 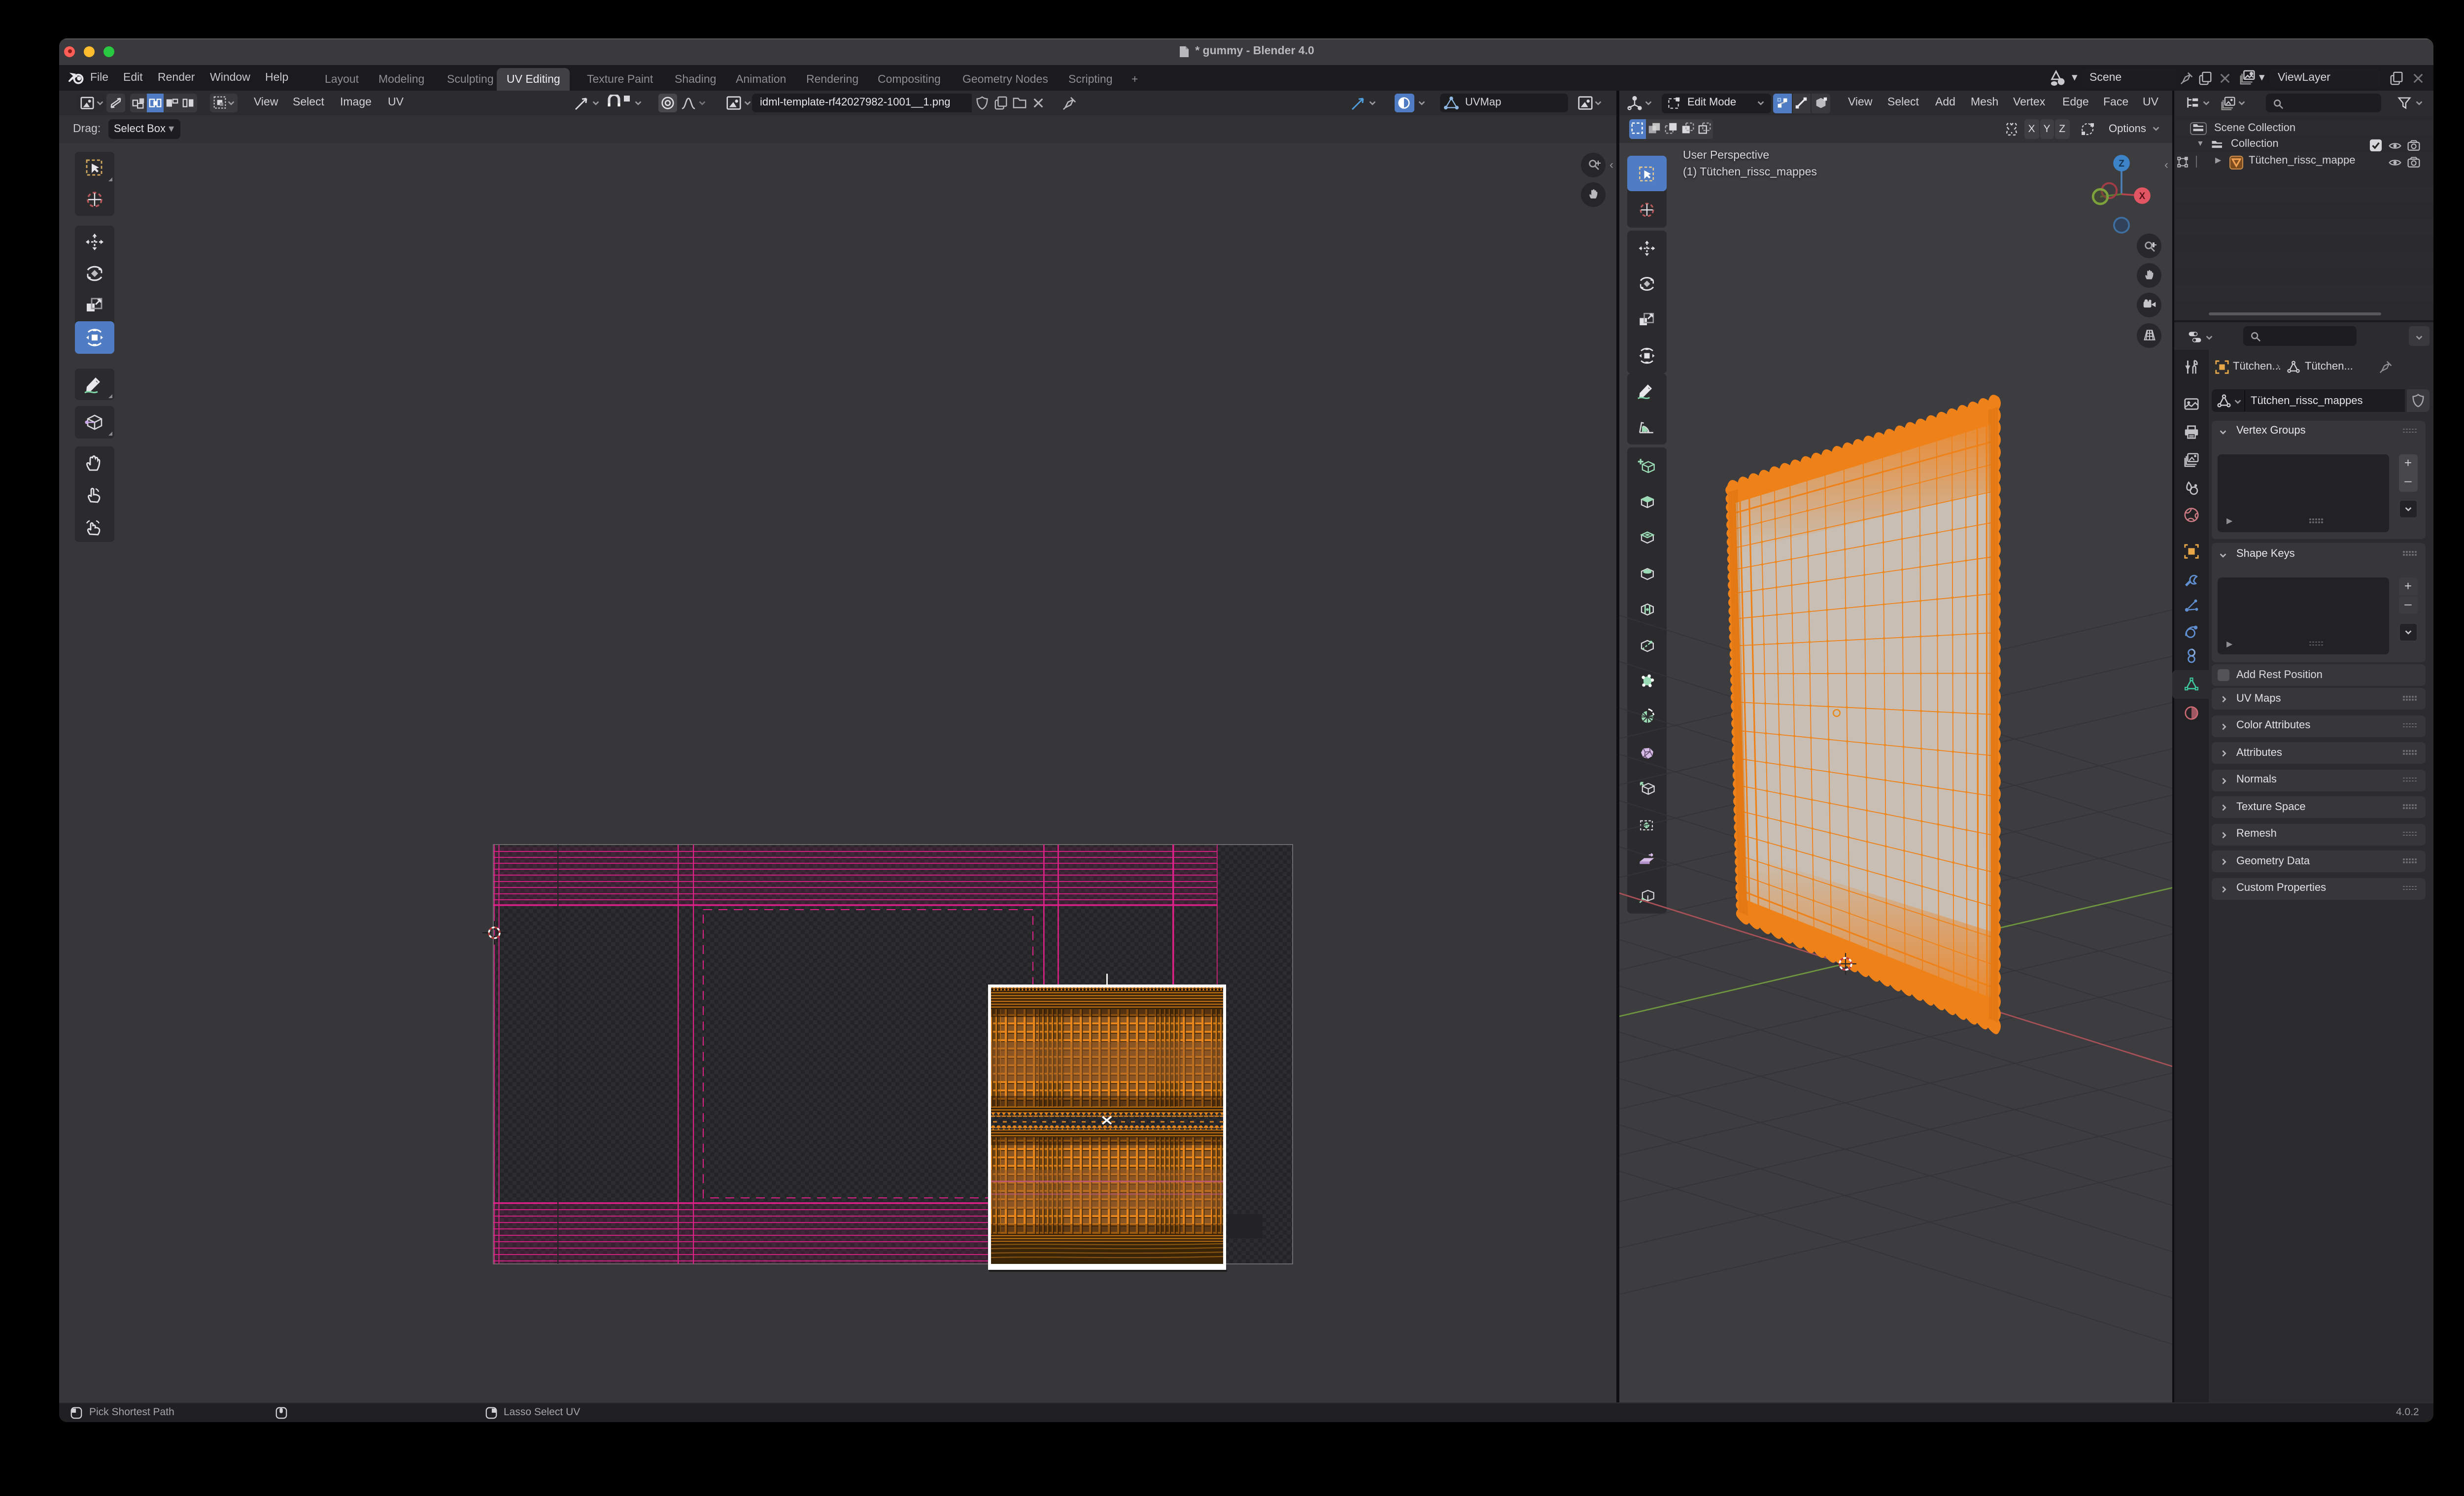 I want to click on svg-text: X, so click(x=2142, y=196).